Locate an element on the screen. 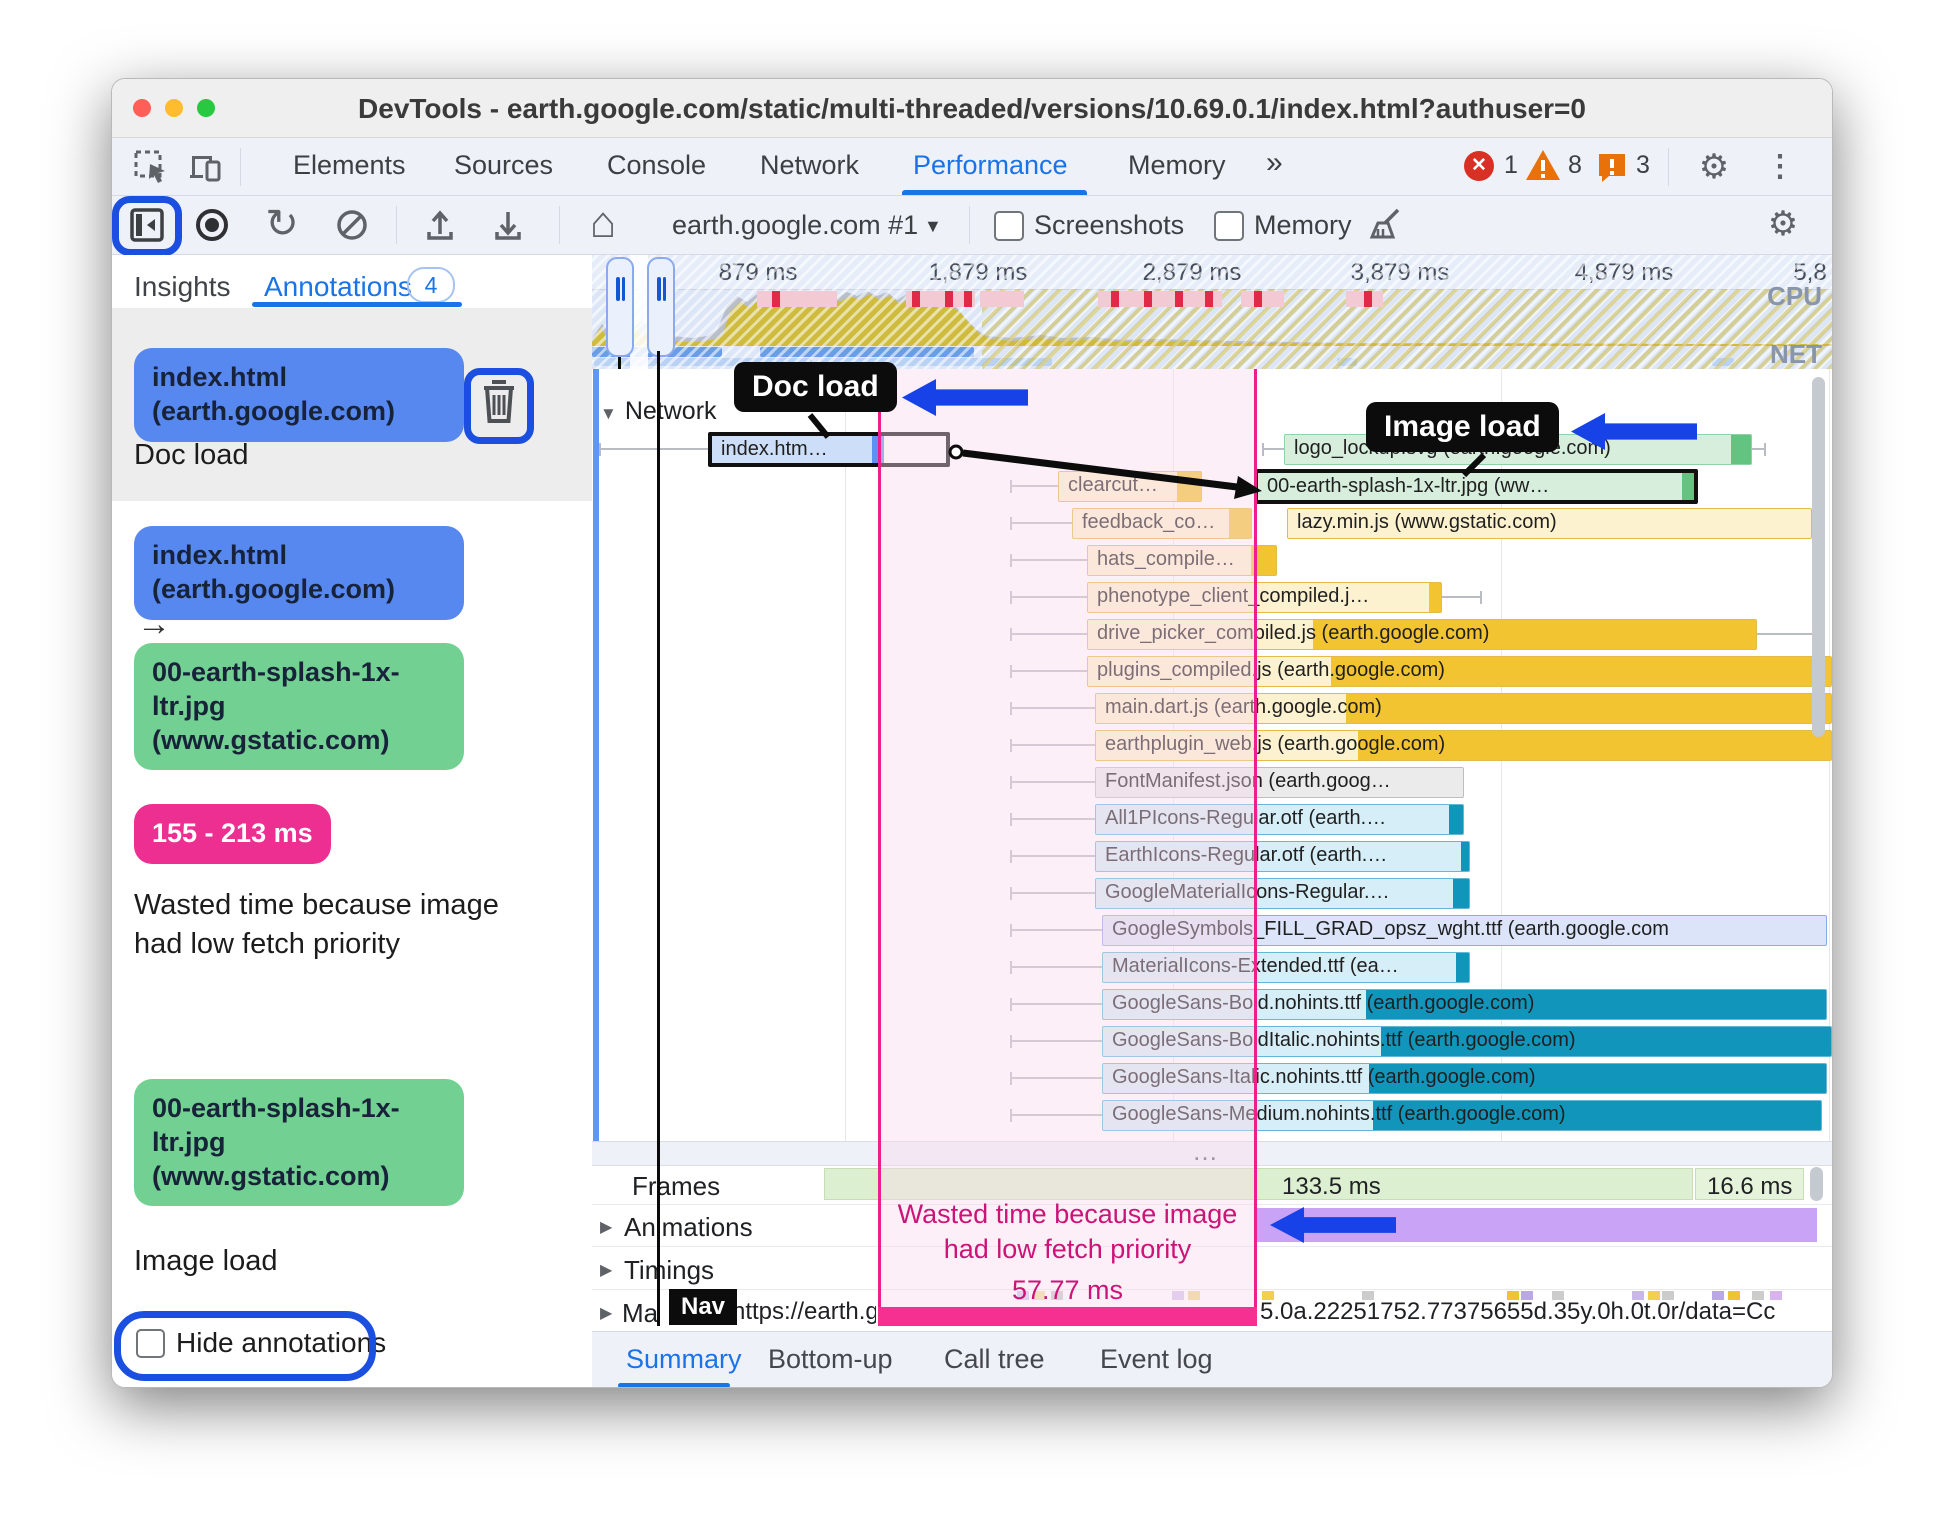 This screenshot has width=1940, height=1538. active-sidebar-tab-underline is located at coordinates (357, 304).